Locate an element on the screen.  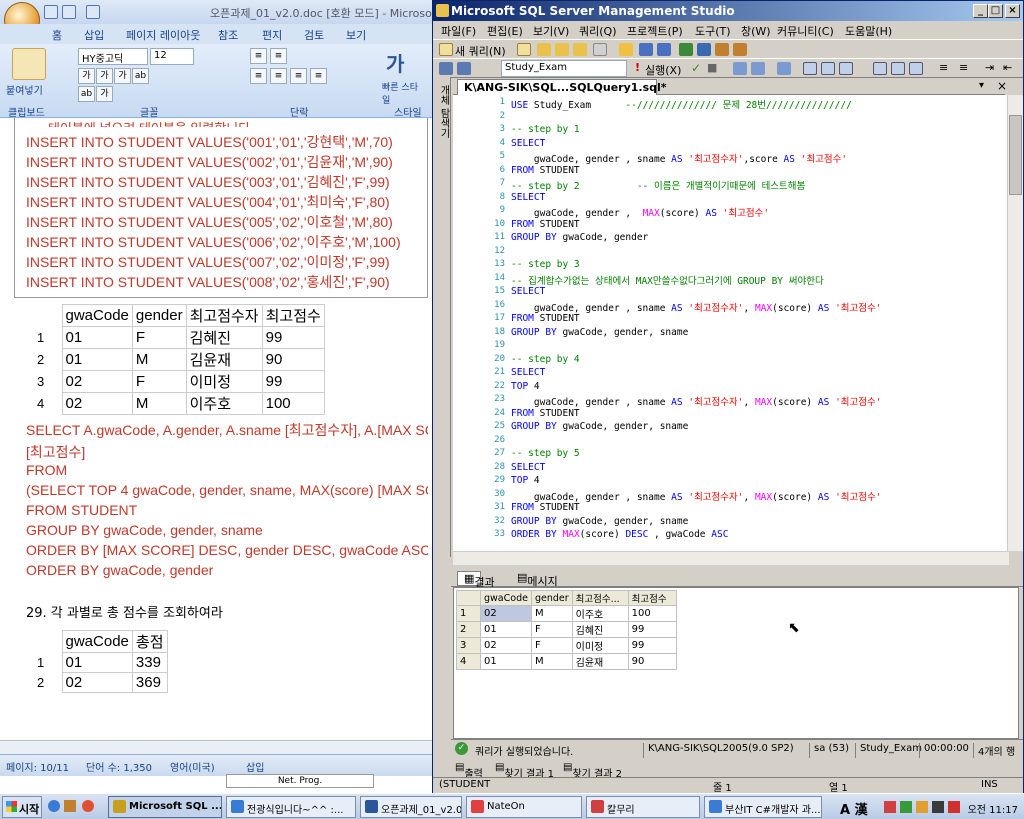
align-right-icon: ≡ is located at coordinates (298, 76).